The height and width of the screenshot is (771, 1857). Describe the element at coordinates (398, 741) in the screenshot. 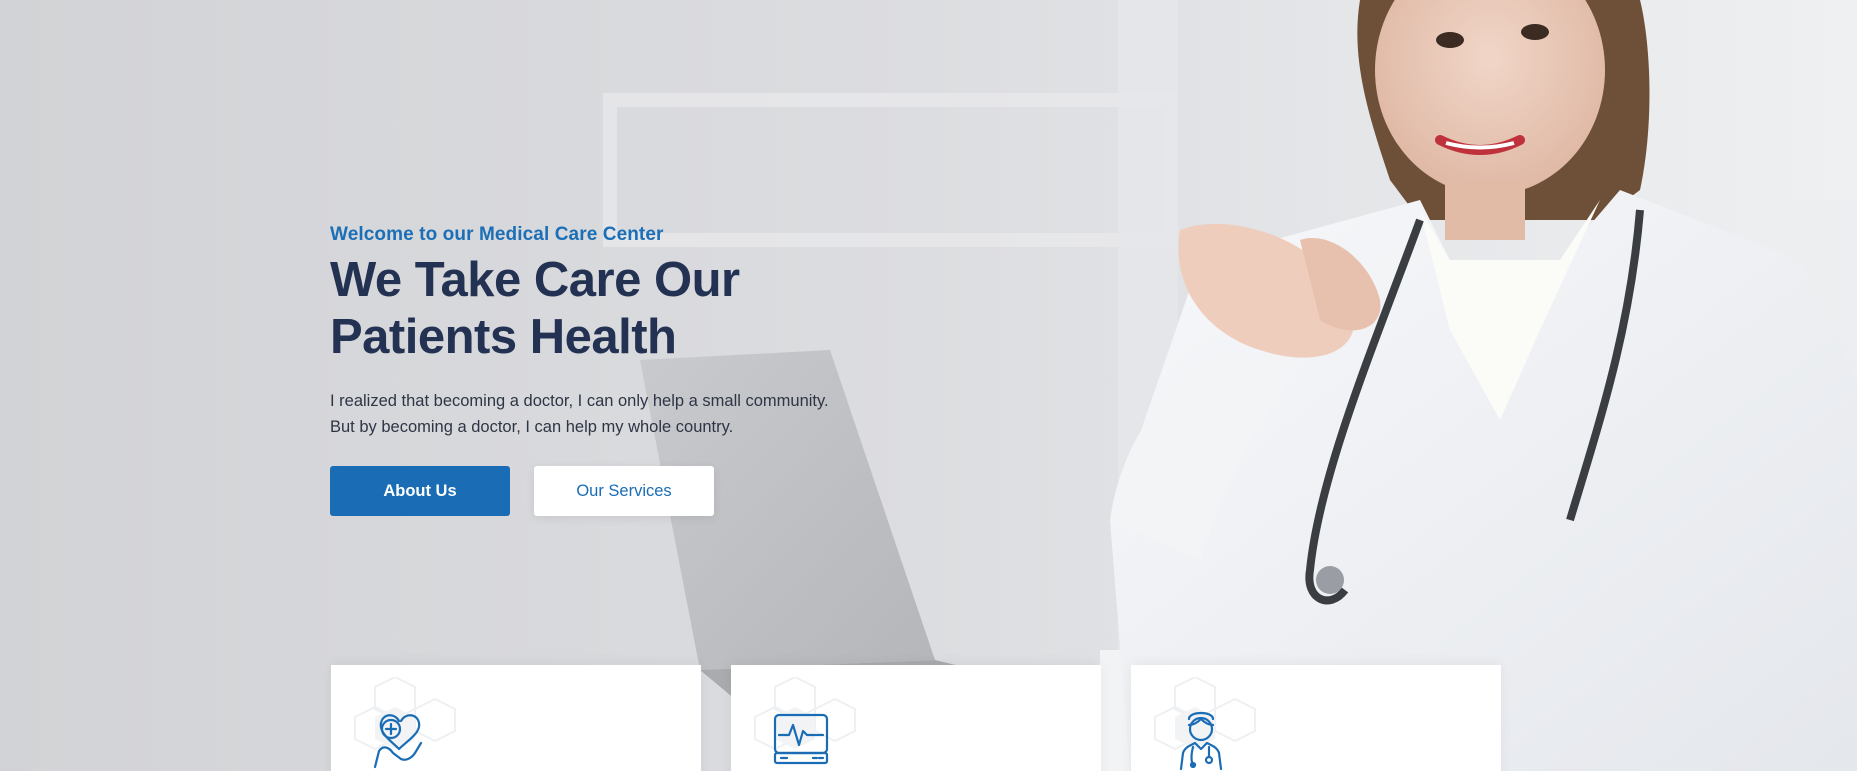

I see `heart-hand-care-icon` at that location.